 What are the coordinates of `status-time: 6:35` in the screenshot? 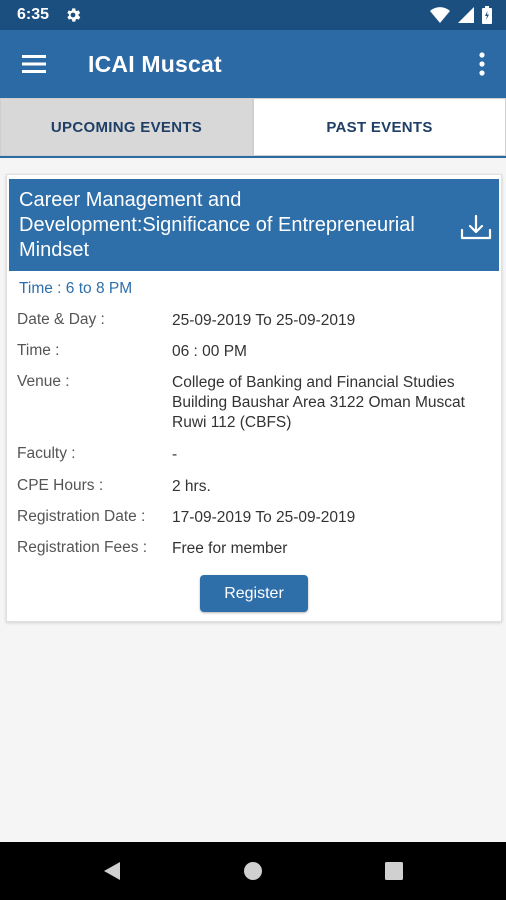 It's located at (33, 14).